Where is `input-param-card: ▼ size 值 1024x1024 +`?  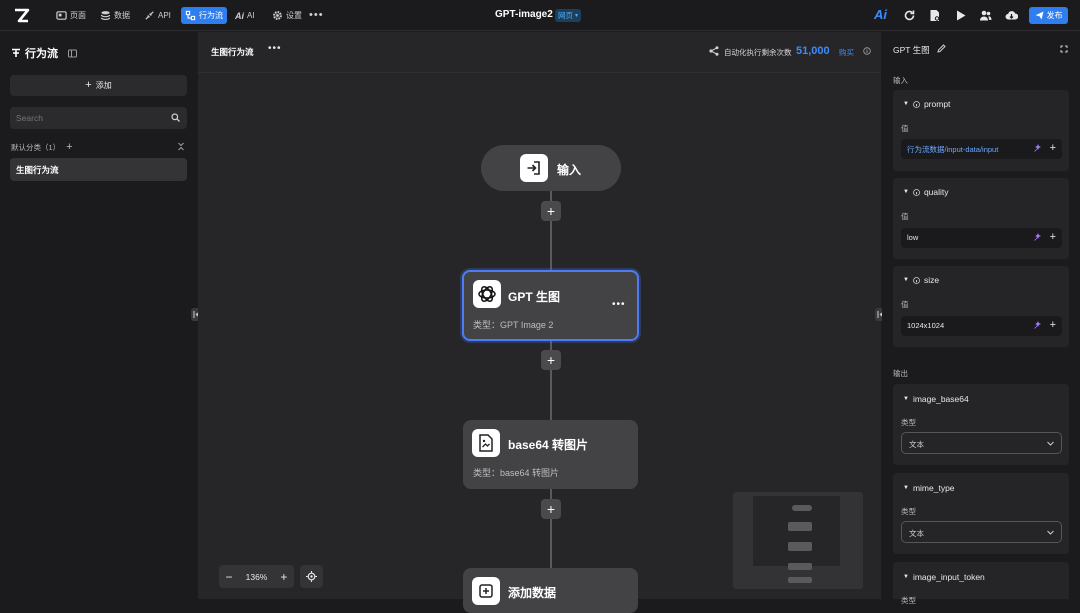
input-param-card: ▼ size 值 1024x1024 + is located at coordinates (981, 306).